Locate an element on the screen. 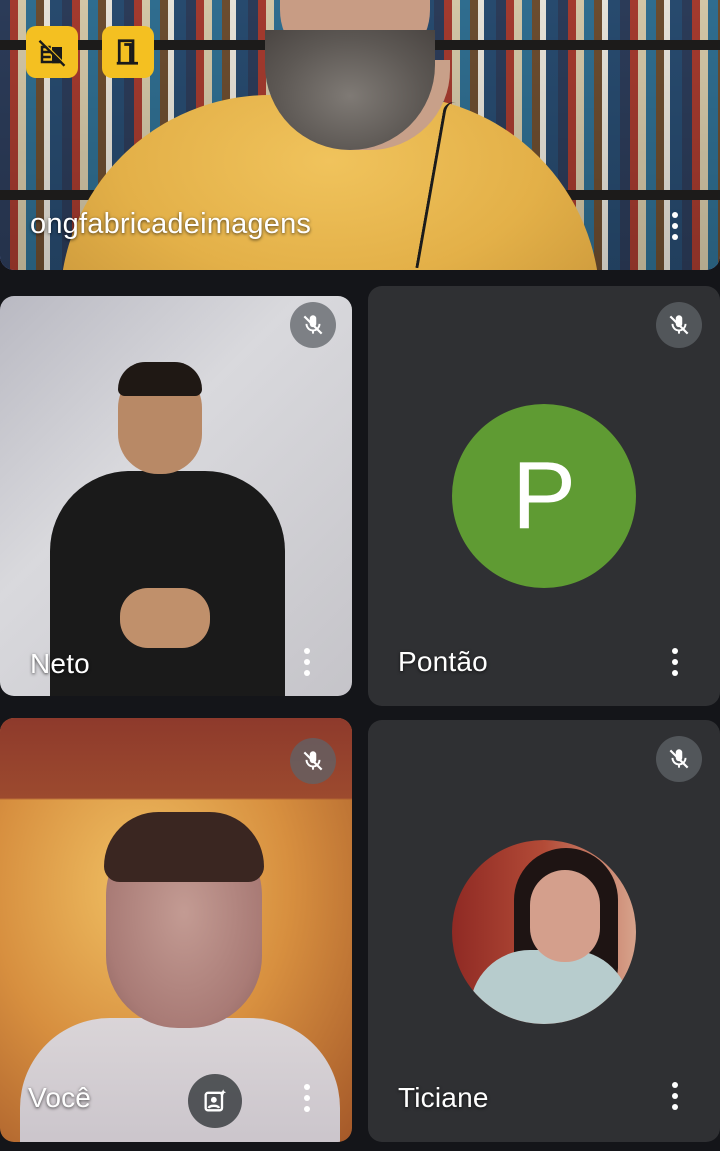 This screenshot has height=1151, width=720. cell-signal-off-button is located at coordinates (52, 52).